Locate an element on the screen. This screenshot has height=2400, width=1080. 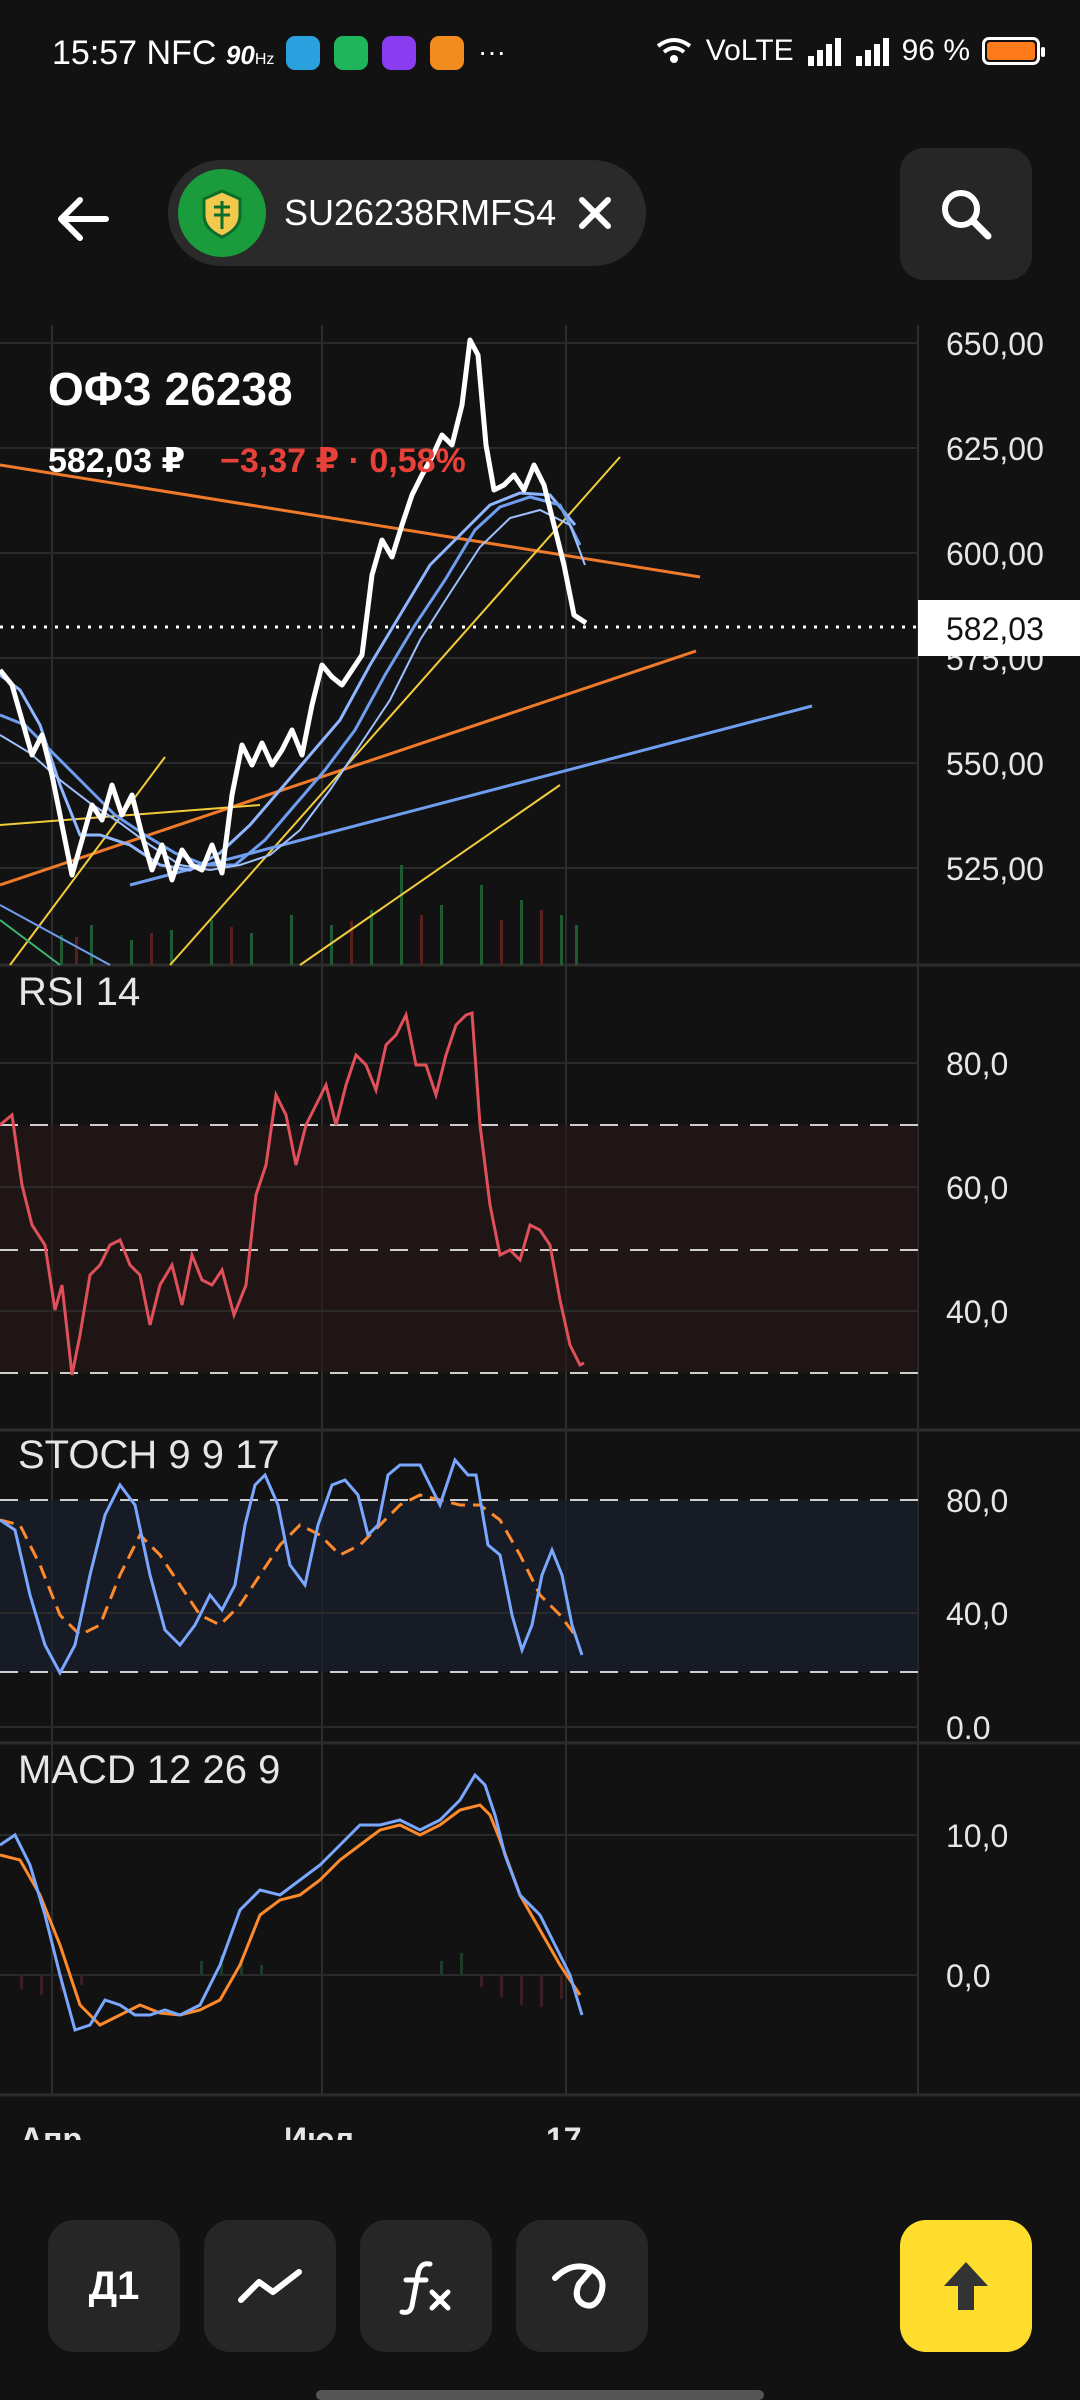
rsi-title: RSI 14 is located at coordinates (79, 992).